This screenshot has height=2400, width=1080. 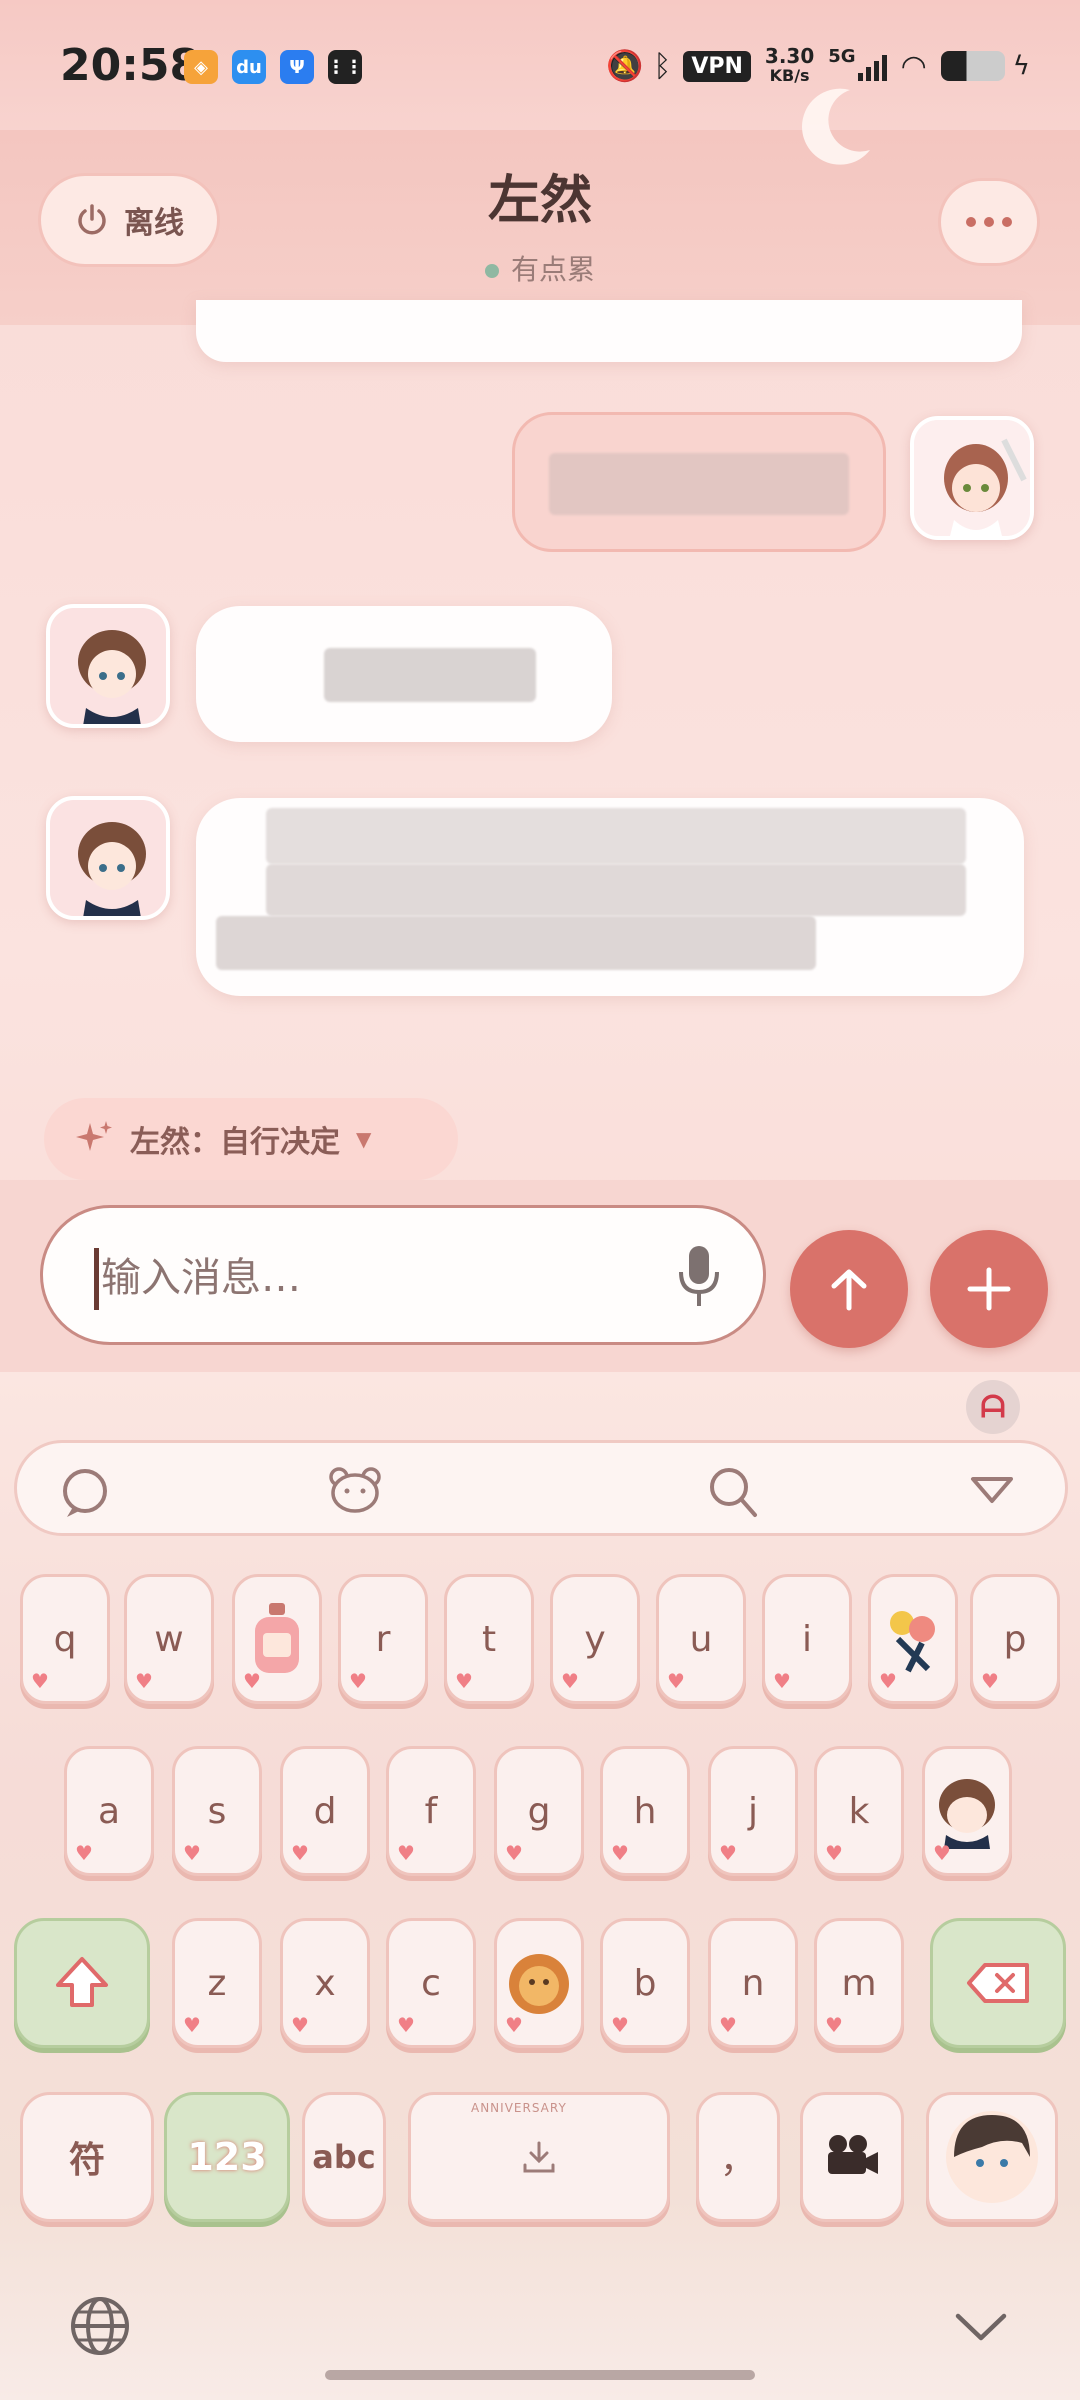 What do you see at coordinates (217, 1811) in the screenshot?
I see `key-s: s ♥` at bounding box center [217, 1811].